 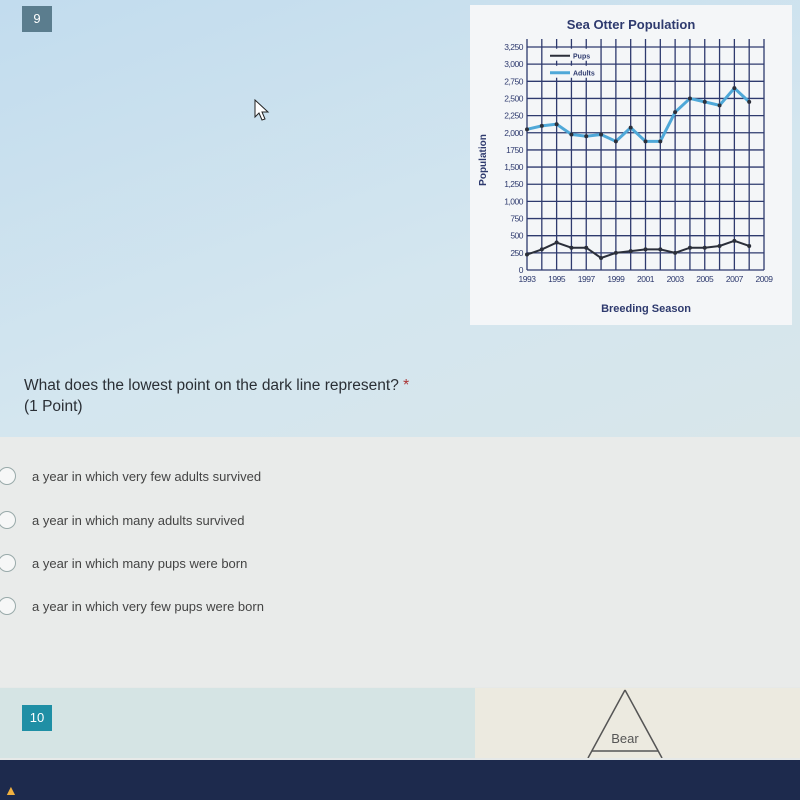 What do you see at coordinates (138, 520) in the screenshot?
I see `option-label: a year in which many adults survived` at bounding box center [138, 520].